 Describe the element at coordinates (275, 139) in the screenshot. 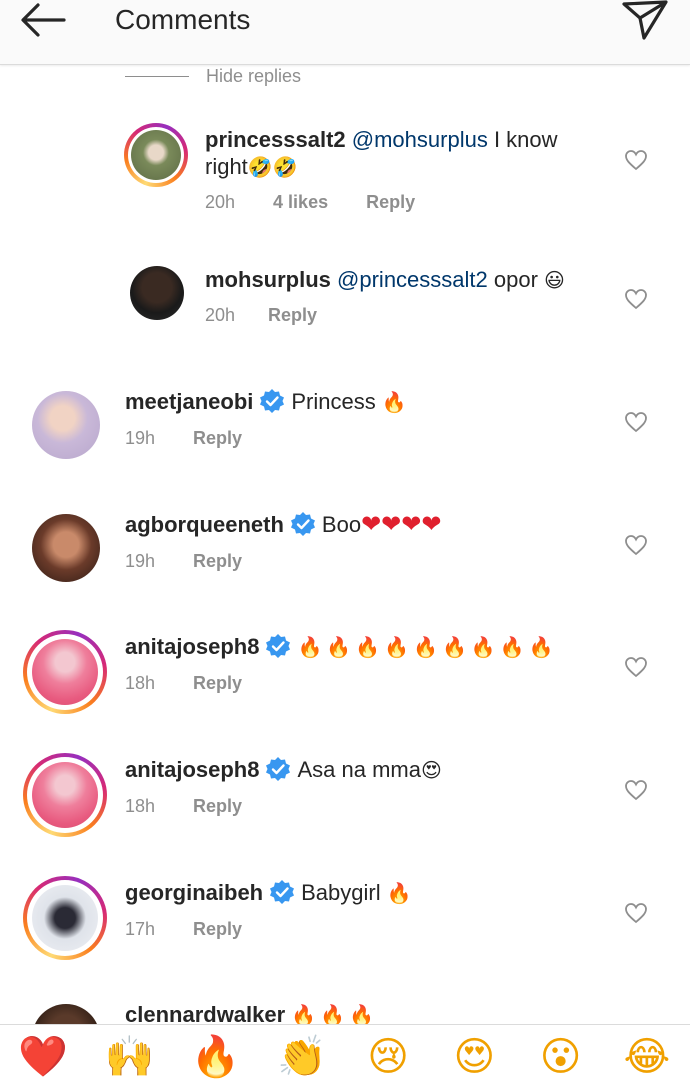

I see `comment-username: princesssalt2` at that location.